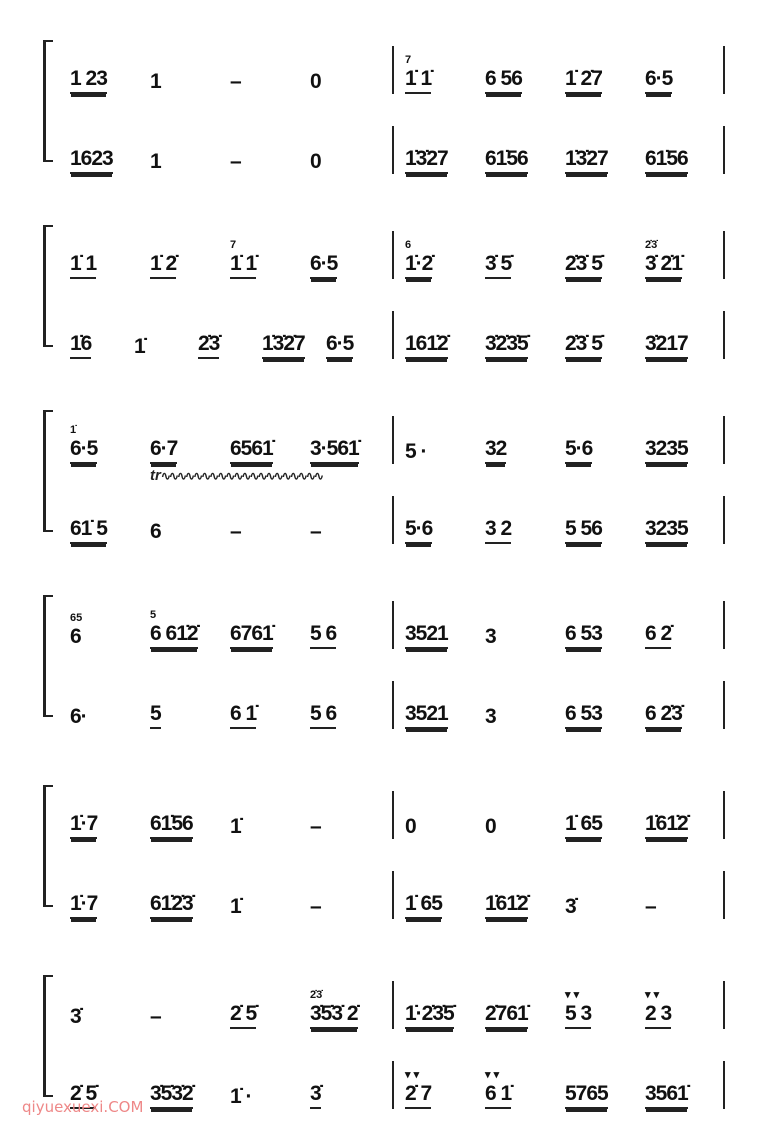 Image resolution: width=760 pixels, height=1133 pixels. Describe the element at coordinates (605, 706) in the screenshot. I see `beat: 6 53` at that location.